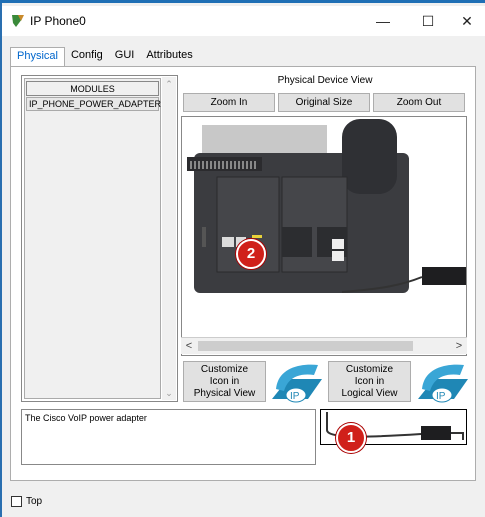 This screenshot has width=485, height=517. I want to click on tab-physical: Physical, so click(37, 57).